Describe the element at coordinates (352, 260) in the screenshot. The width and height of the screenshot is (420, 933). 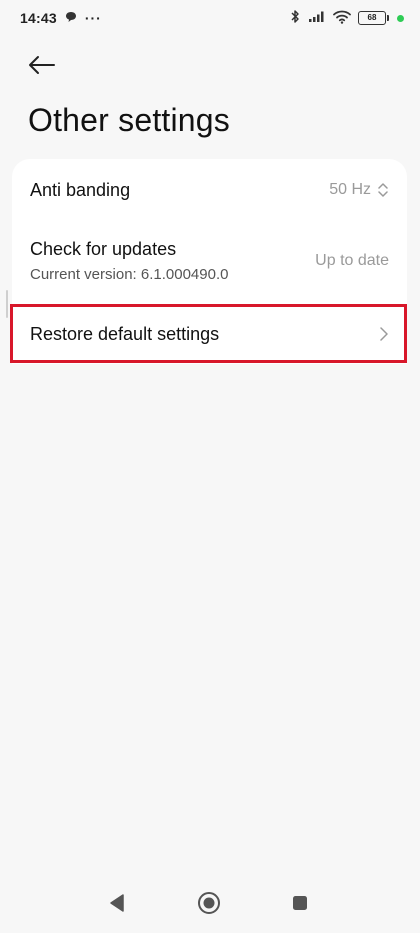
I see `update-status: Up to date` at that location.